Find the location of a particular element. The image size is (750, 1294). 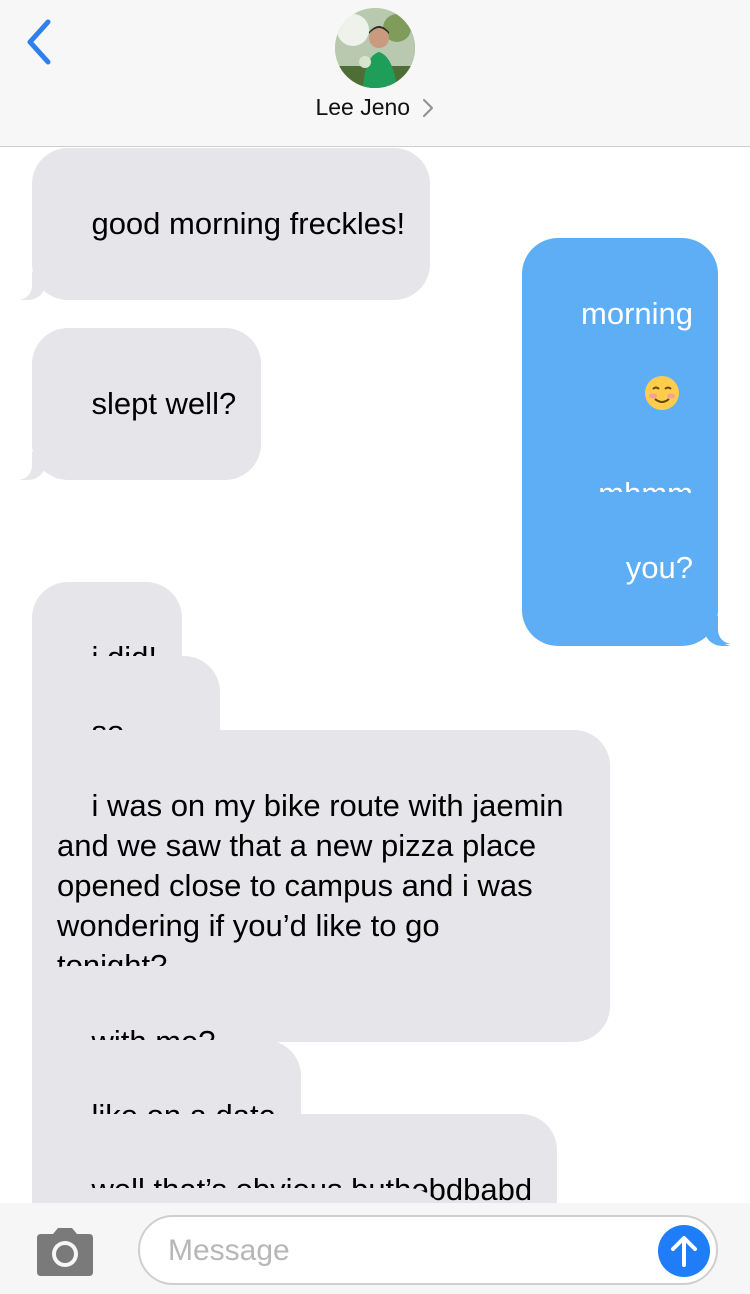

avatar is located at coordinates (375, 48).